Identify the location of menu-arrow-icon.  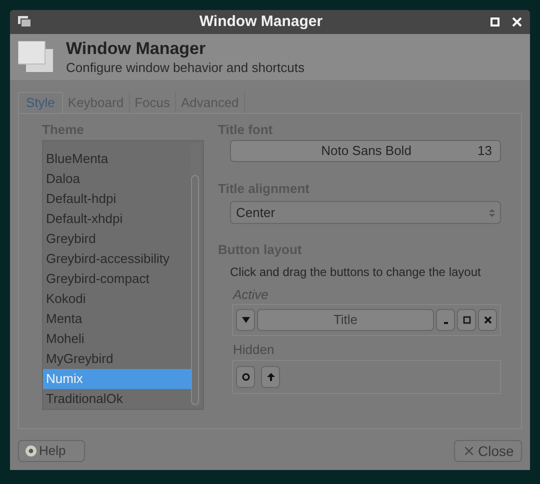
(245, 320).